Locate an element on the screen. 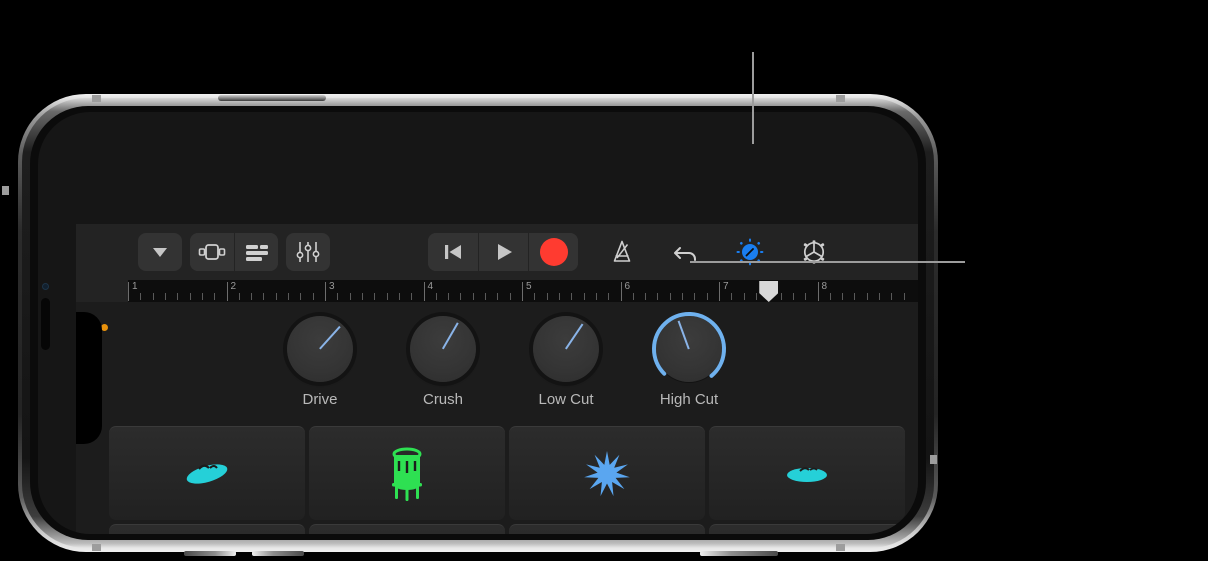 This screenshot has height=561, width=1208. record-icon is located at coordinates (553, 252).